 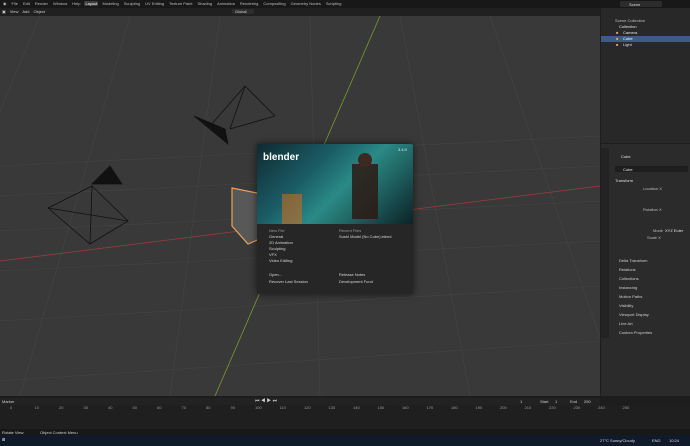 I want to click on timeline-tick-label: 130, so click(x=332, y=407).